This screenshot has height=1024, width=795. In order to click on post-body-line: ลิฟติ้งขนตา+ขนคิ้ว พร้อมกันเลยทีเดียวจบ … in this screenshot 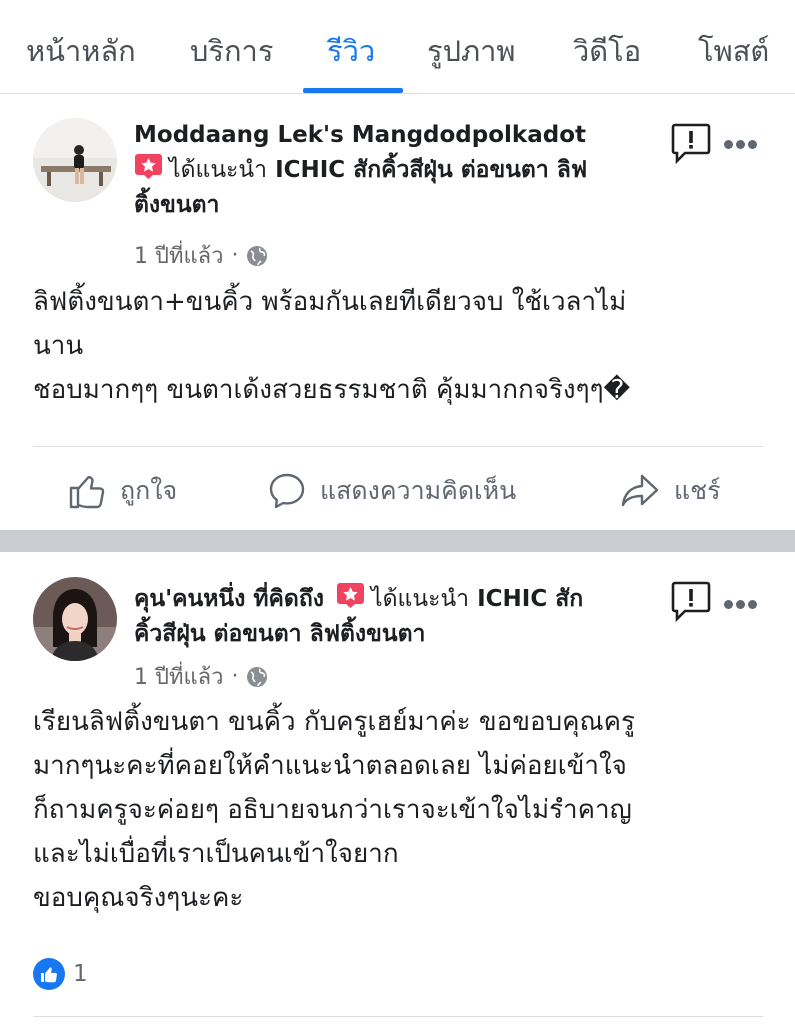, I will do `click(330, 302)`.